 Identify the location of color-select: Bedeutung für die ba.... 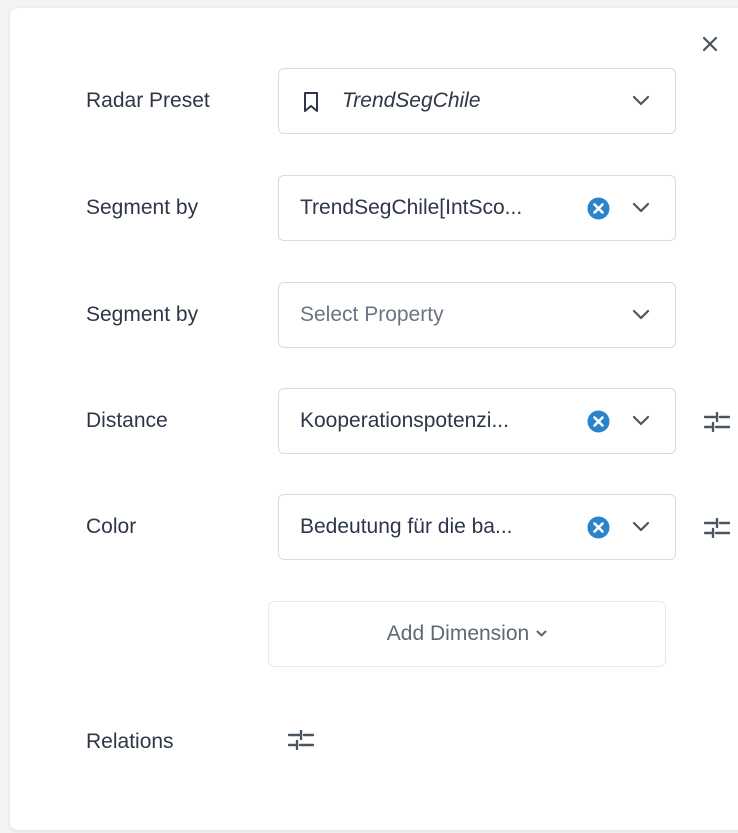
(477, 527).